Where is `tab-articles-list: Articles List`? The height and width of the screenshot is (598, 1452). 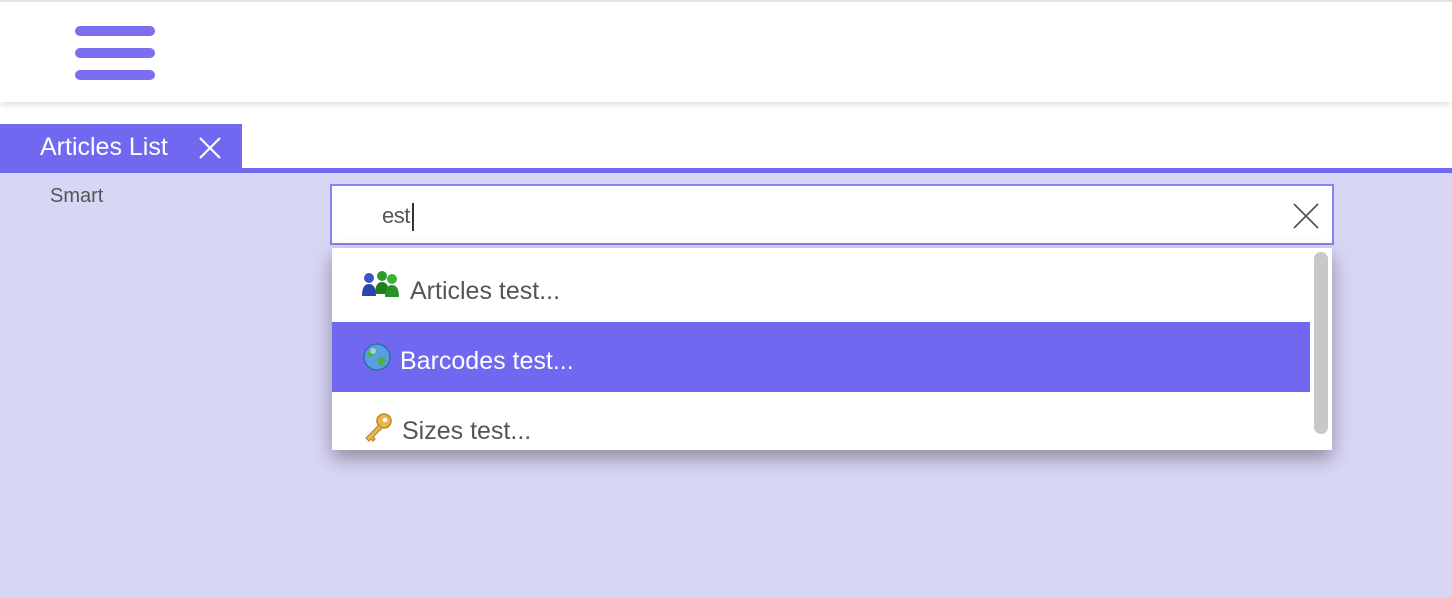
tab-articles-list: Articles List is located at coordinates (121, 147).